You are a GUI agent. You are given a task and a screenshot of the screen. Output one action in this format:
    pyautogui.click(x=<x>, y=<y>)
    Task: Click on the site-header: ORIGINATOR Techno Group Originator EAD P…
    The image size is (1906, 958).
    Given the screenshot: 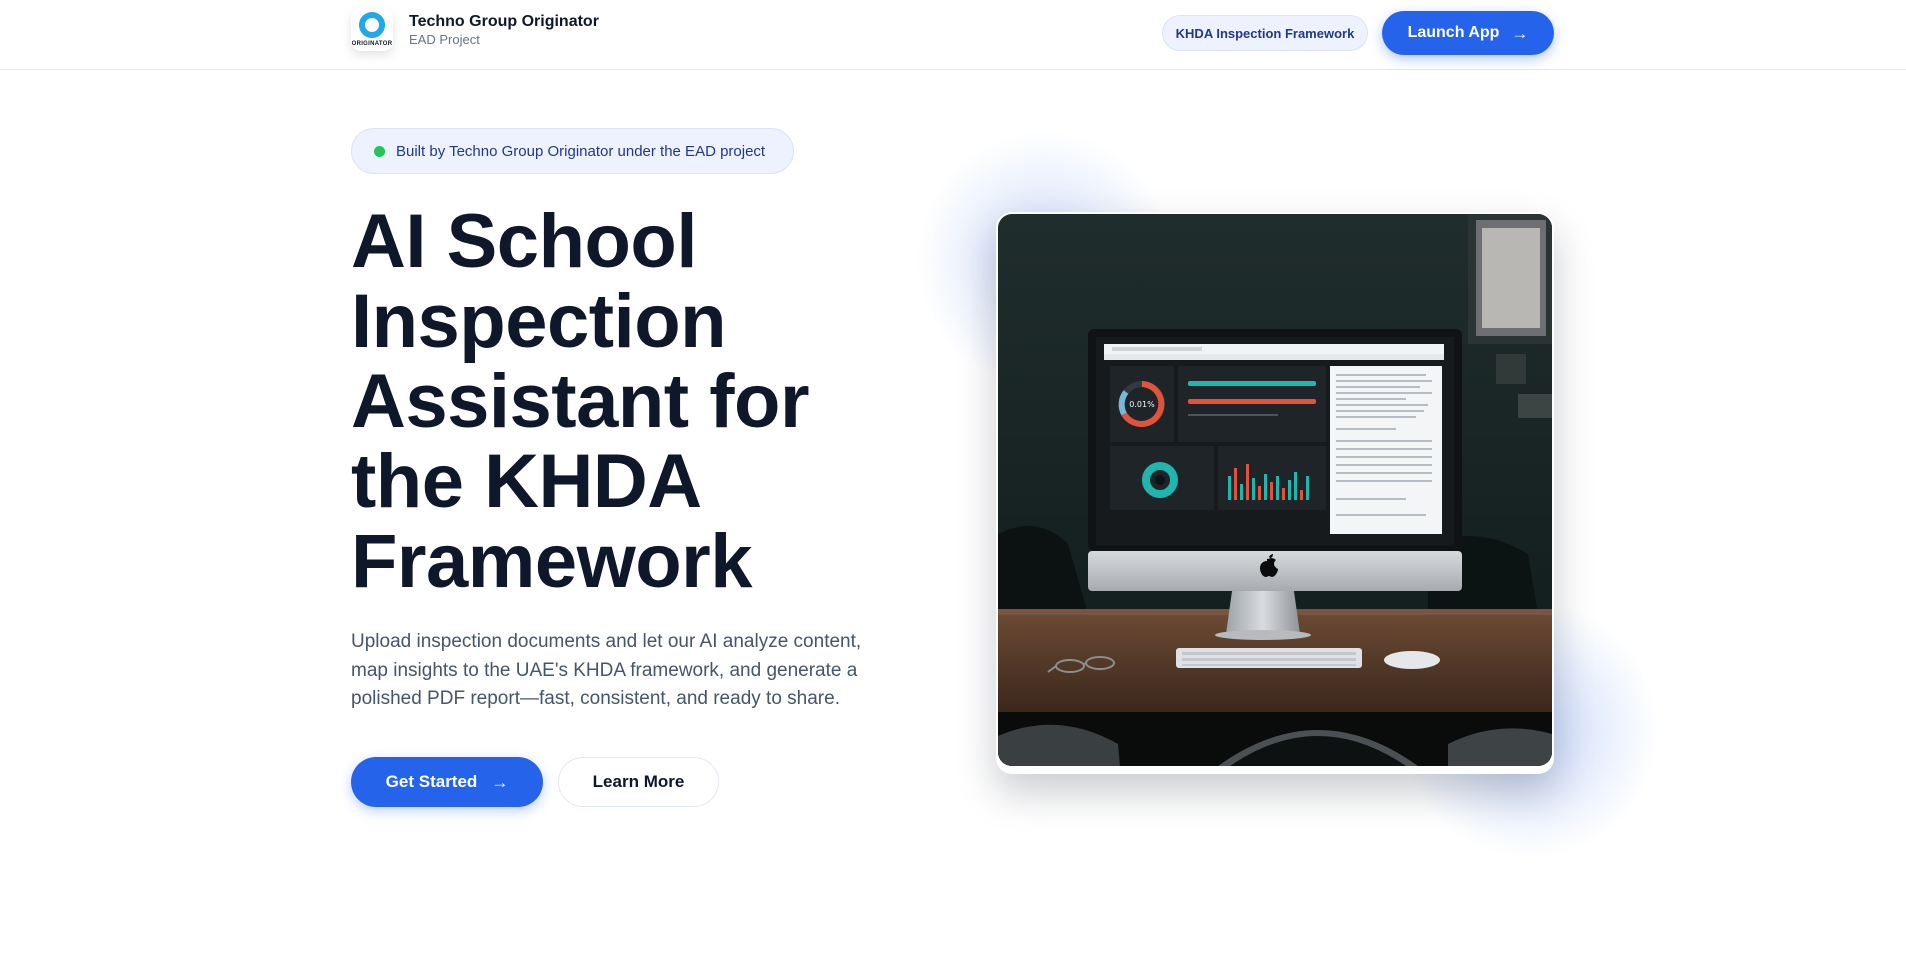 What is the action you would take?
    pyautogui.click(x=953, y=35)
    